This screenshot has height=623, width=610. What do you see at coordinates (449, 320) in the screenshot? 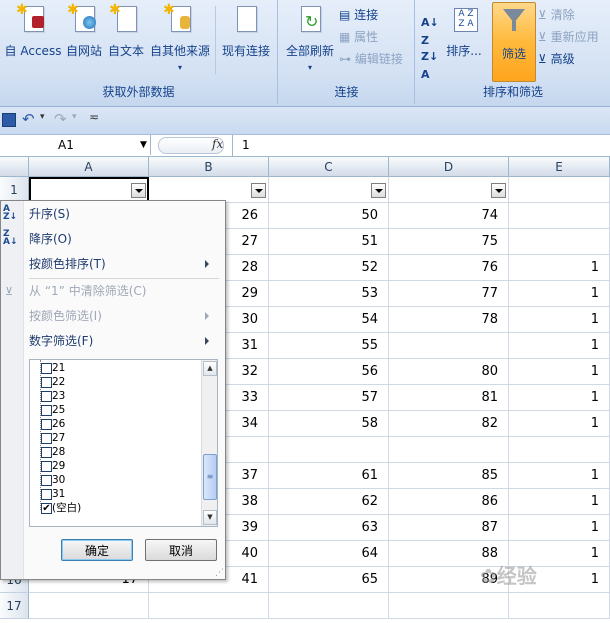
I see `cell-d: 78` at bounding box center [449, 320].